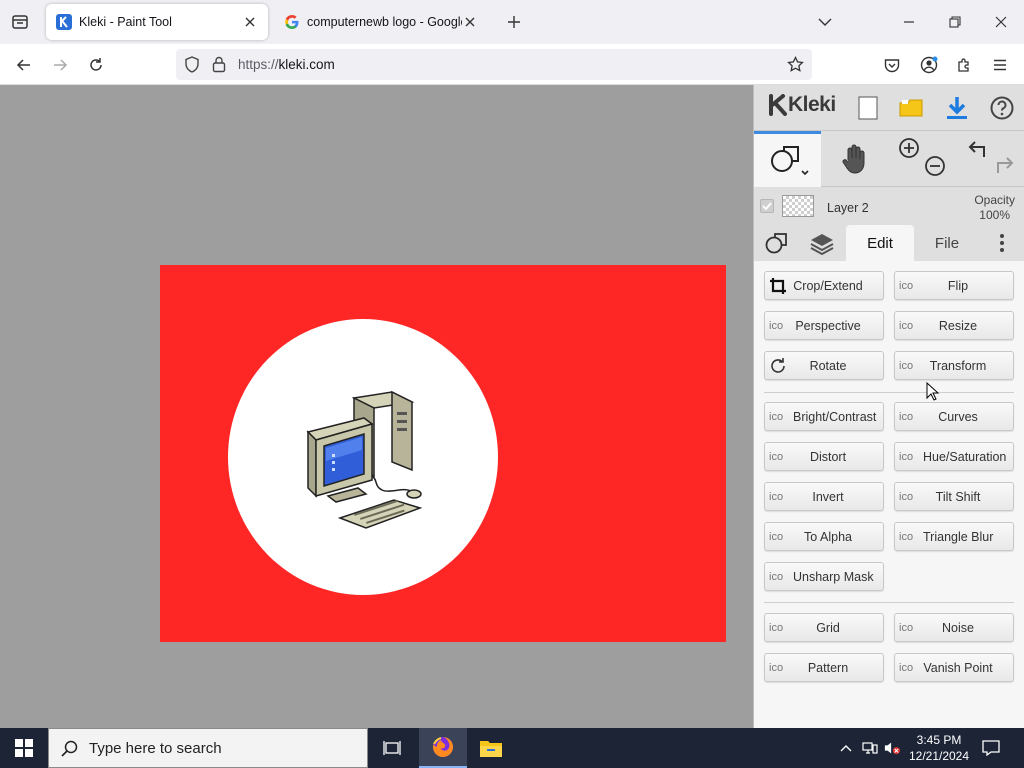  I want to click on tab-file: File, so click(947, 243).